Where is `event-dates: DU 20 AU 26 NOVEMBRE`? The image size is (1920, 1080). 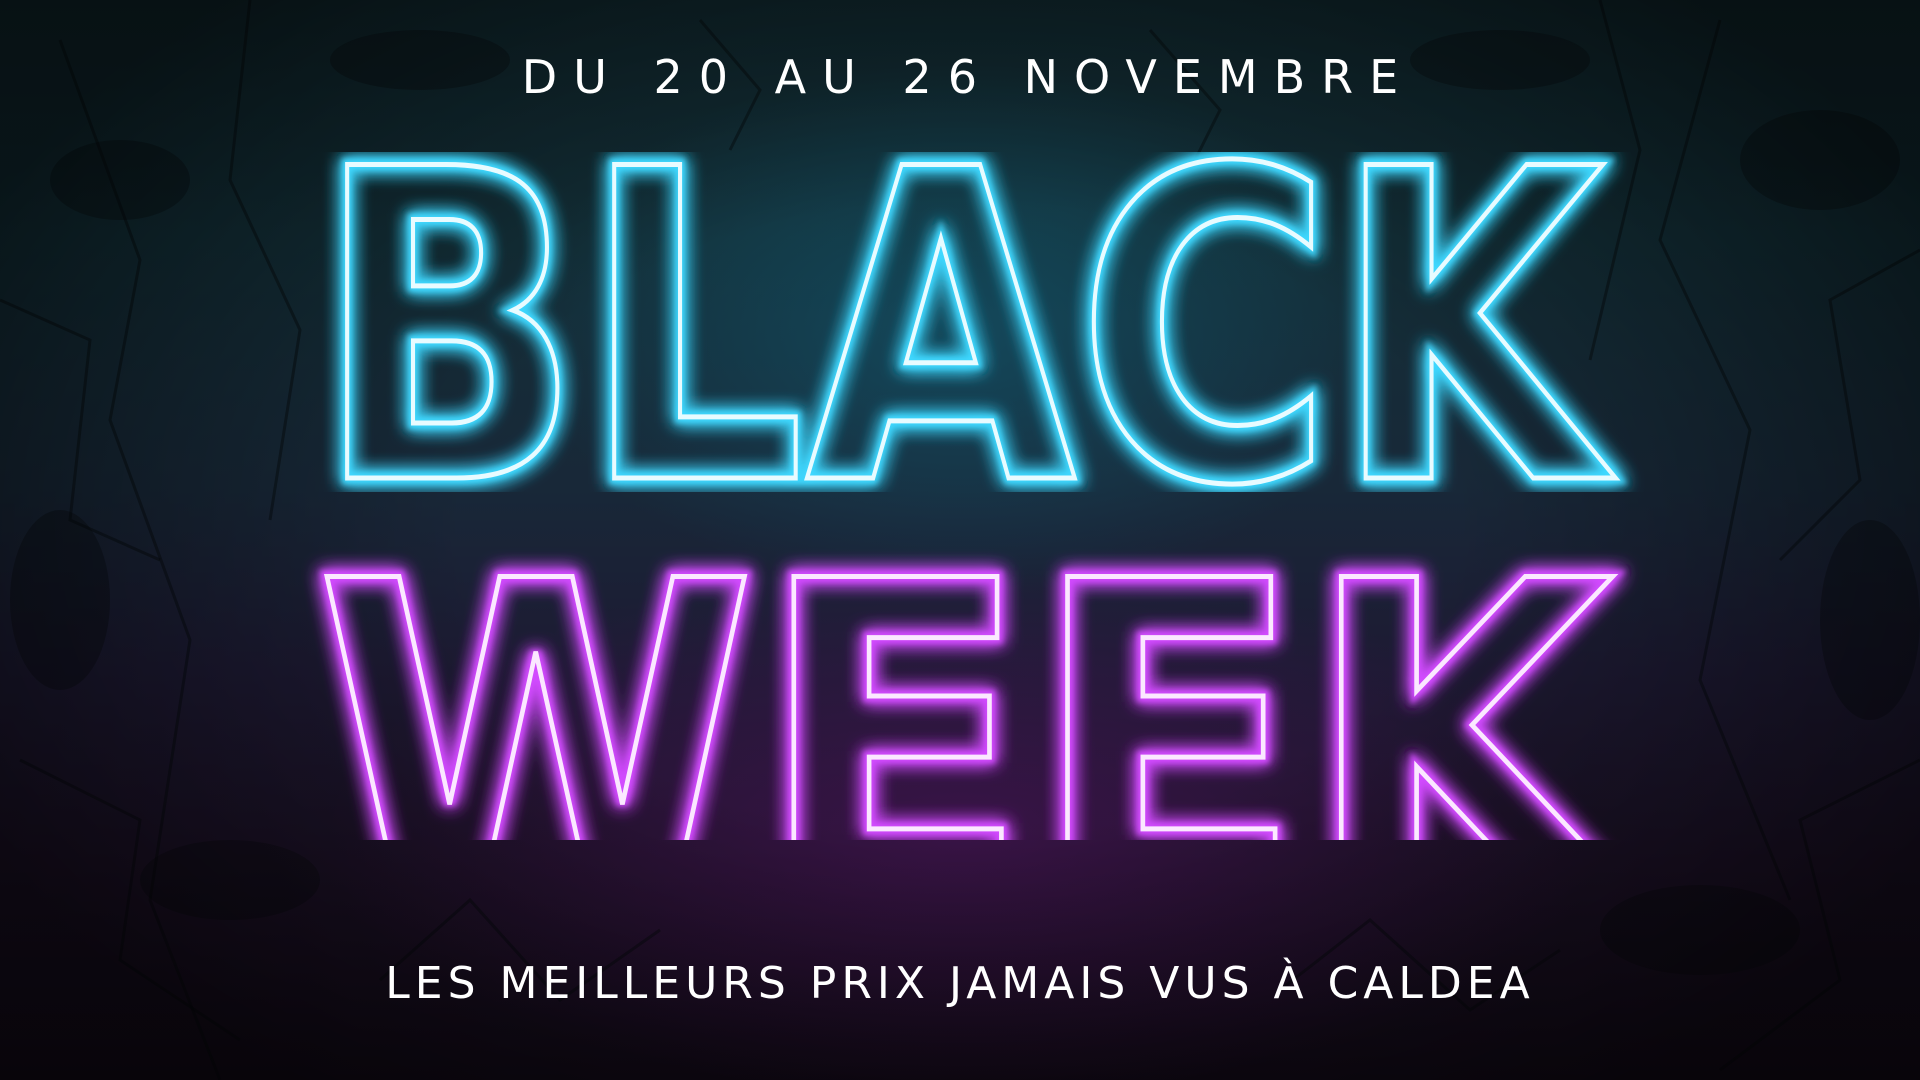 event-dates: DU 20 AU 26 NOVEMBRE is located at coordinates (968, 77).